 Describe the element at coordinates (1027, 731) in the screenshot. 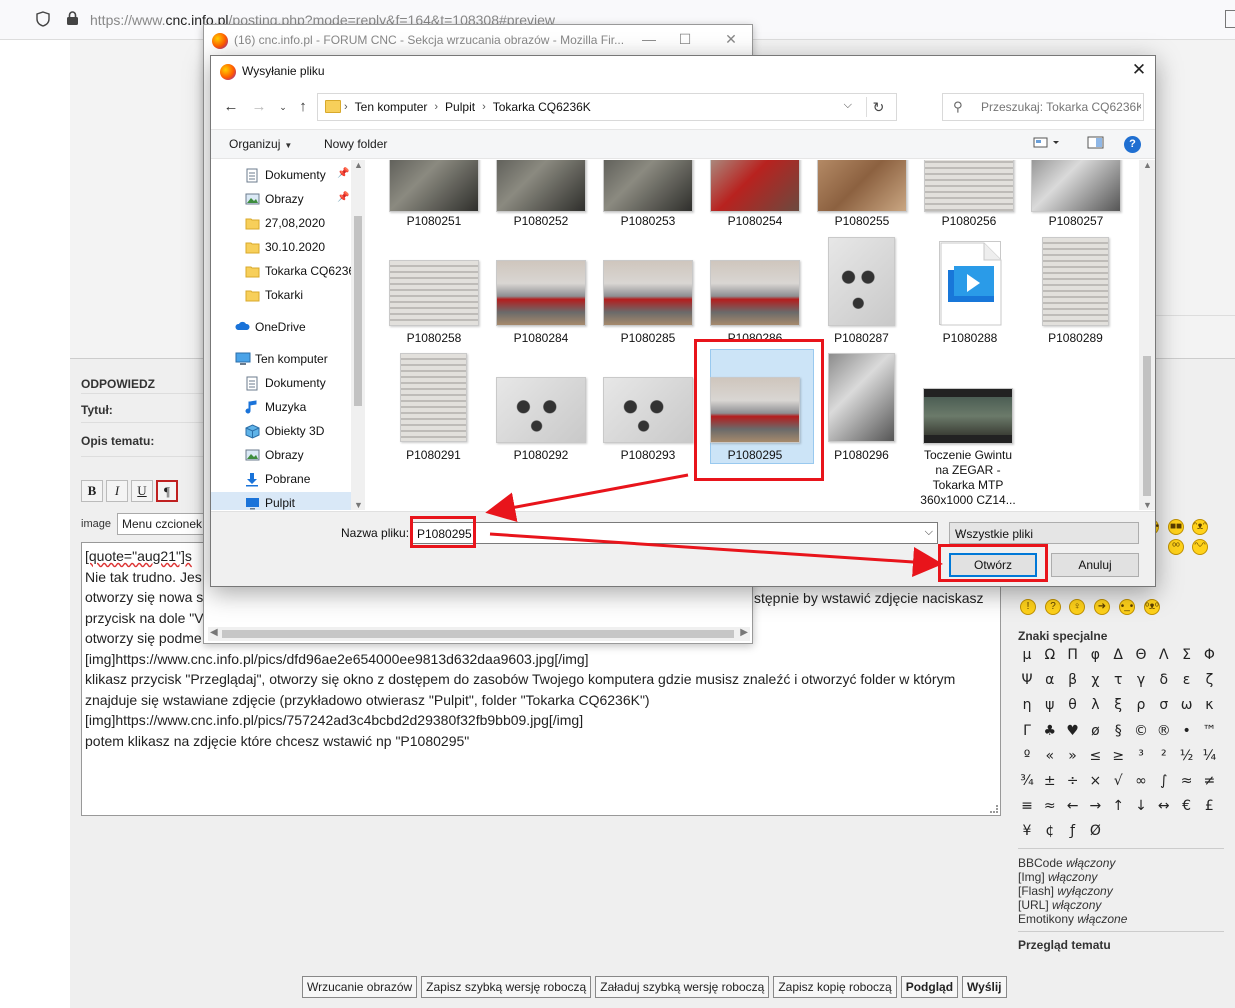

I see `special-char-button: Γ` at that location.